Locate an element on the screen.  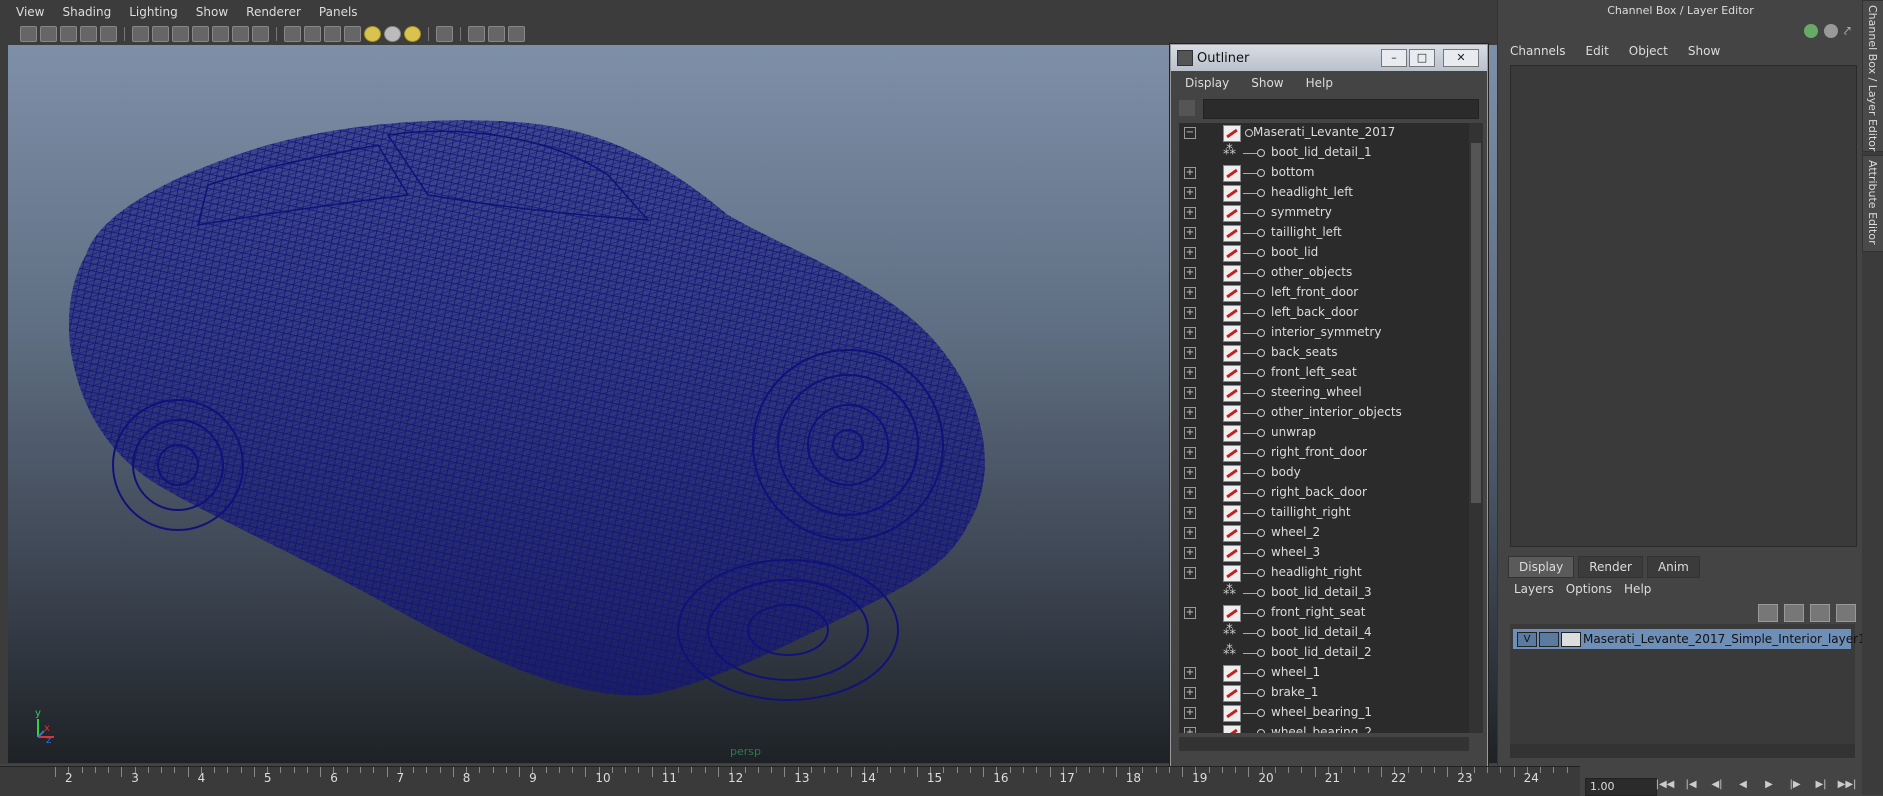
wireframe-icon is located at coordinates (292, 34).